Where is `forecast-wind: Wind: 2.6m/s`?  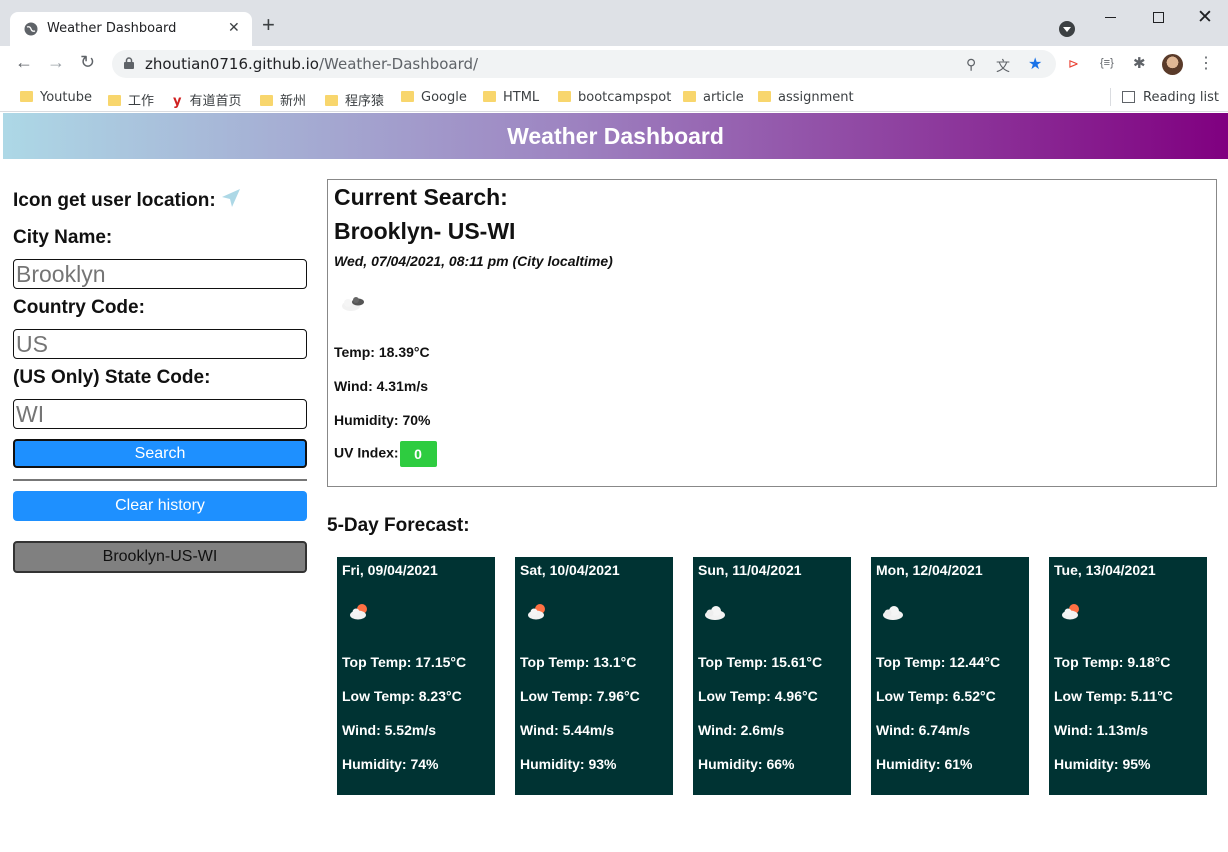 forecast-wind: Wind: 2.6m/s is located at coordinates (741, 730).